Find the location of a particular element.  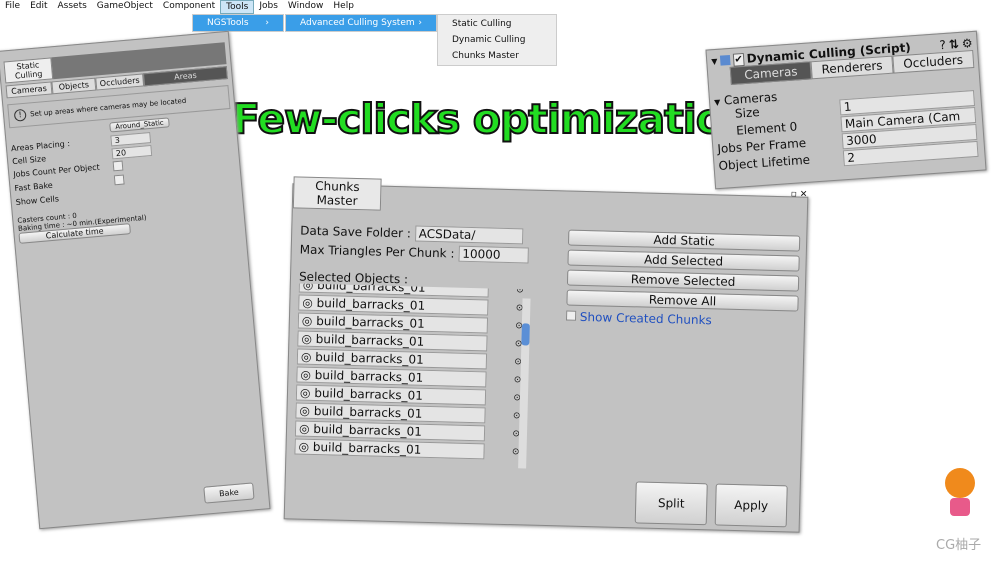

show-chunks-checkbox is located at coordinates (571, 315).